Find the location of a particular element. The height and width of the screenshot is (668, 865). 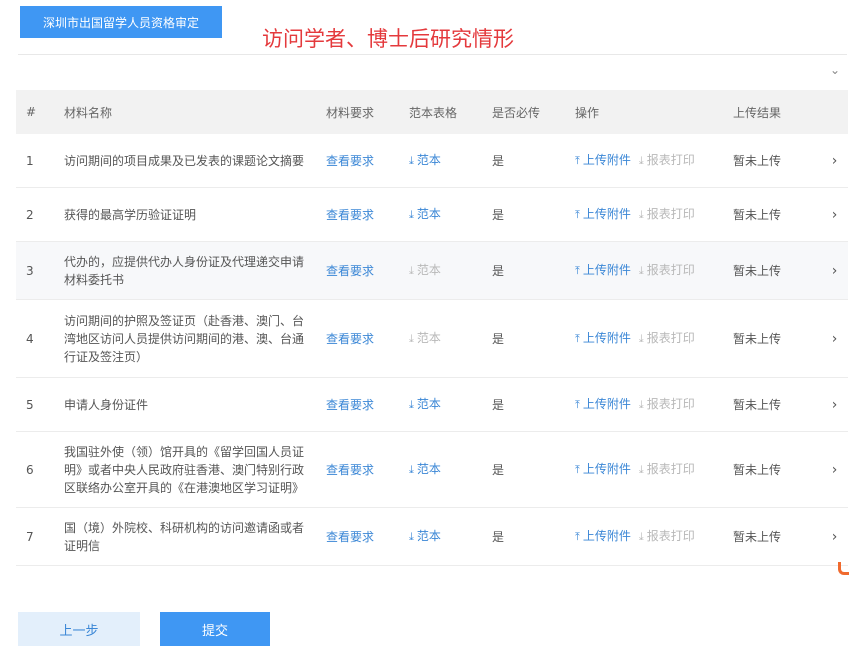

row-num: 4 is located at coordinates (35, 338).